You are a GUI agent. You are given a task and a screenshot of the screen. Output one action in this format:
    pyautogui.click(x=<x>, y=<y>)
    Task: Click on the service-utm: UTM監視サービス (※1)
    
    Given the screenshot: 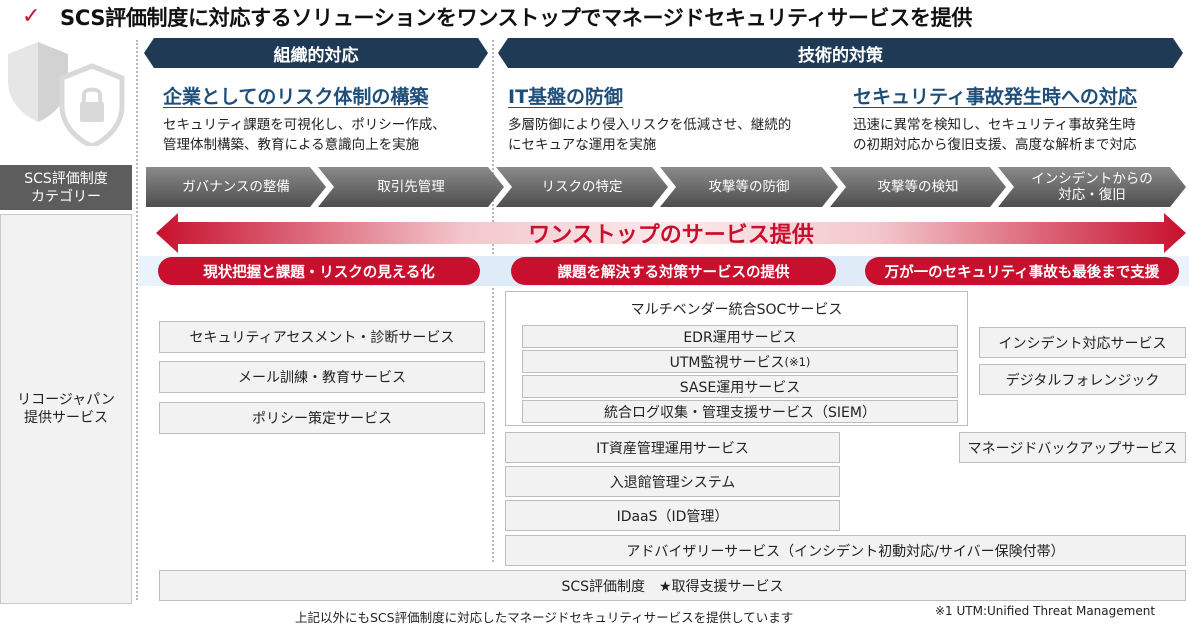 What is the action you would take?
    pyautogui.click(x=740, y=361)
    